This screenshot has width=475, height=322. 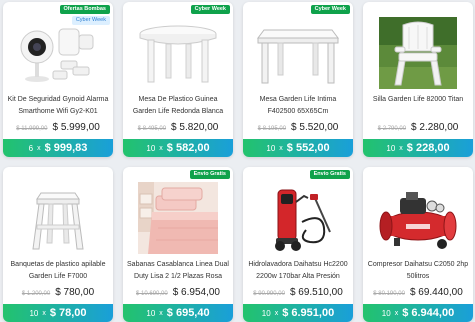 I want to click on installment-amount: $ 695,40, so click(x=188, y=313).